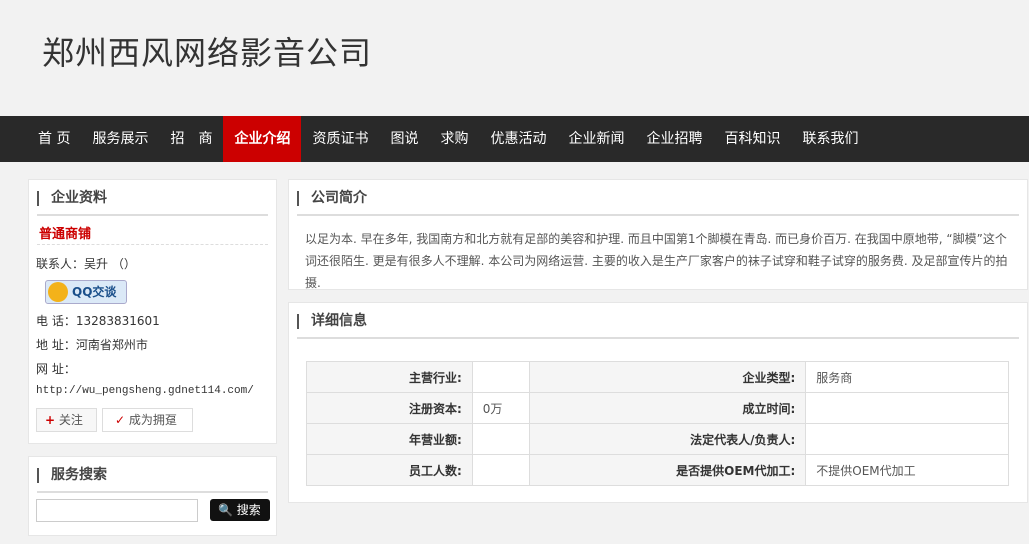 This screenshot has width=1029, height=544. What do you see at coordinates (658, 321) in the screenshot?
I see `details-title: 详细信息` at bounding box center [658, 321].